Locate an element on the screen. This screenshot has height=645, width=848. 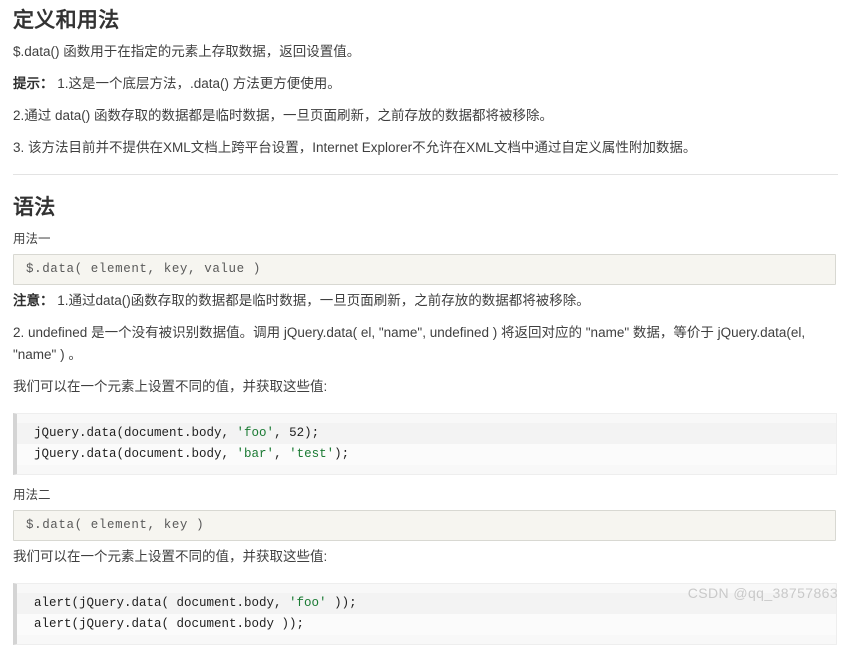
code-token-str: 'test' is located at coordinates (312, 454).